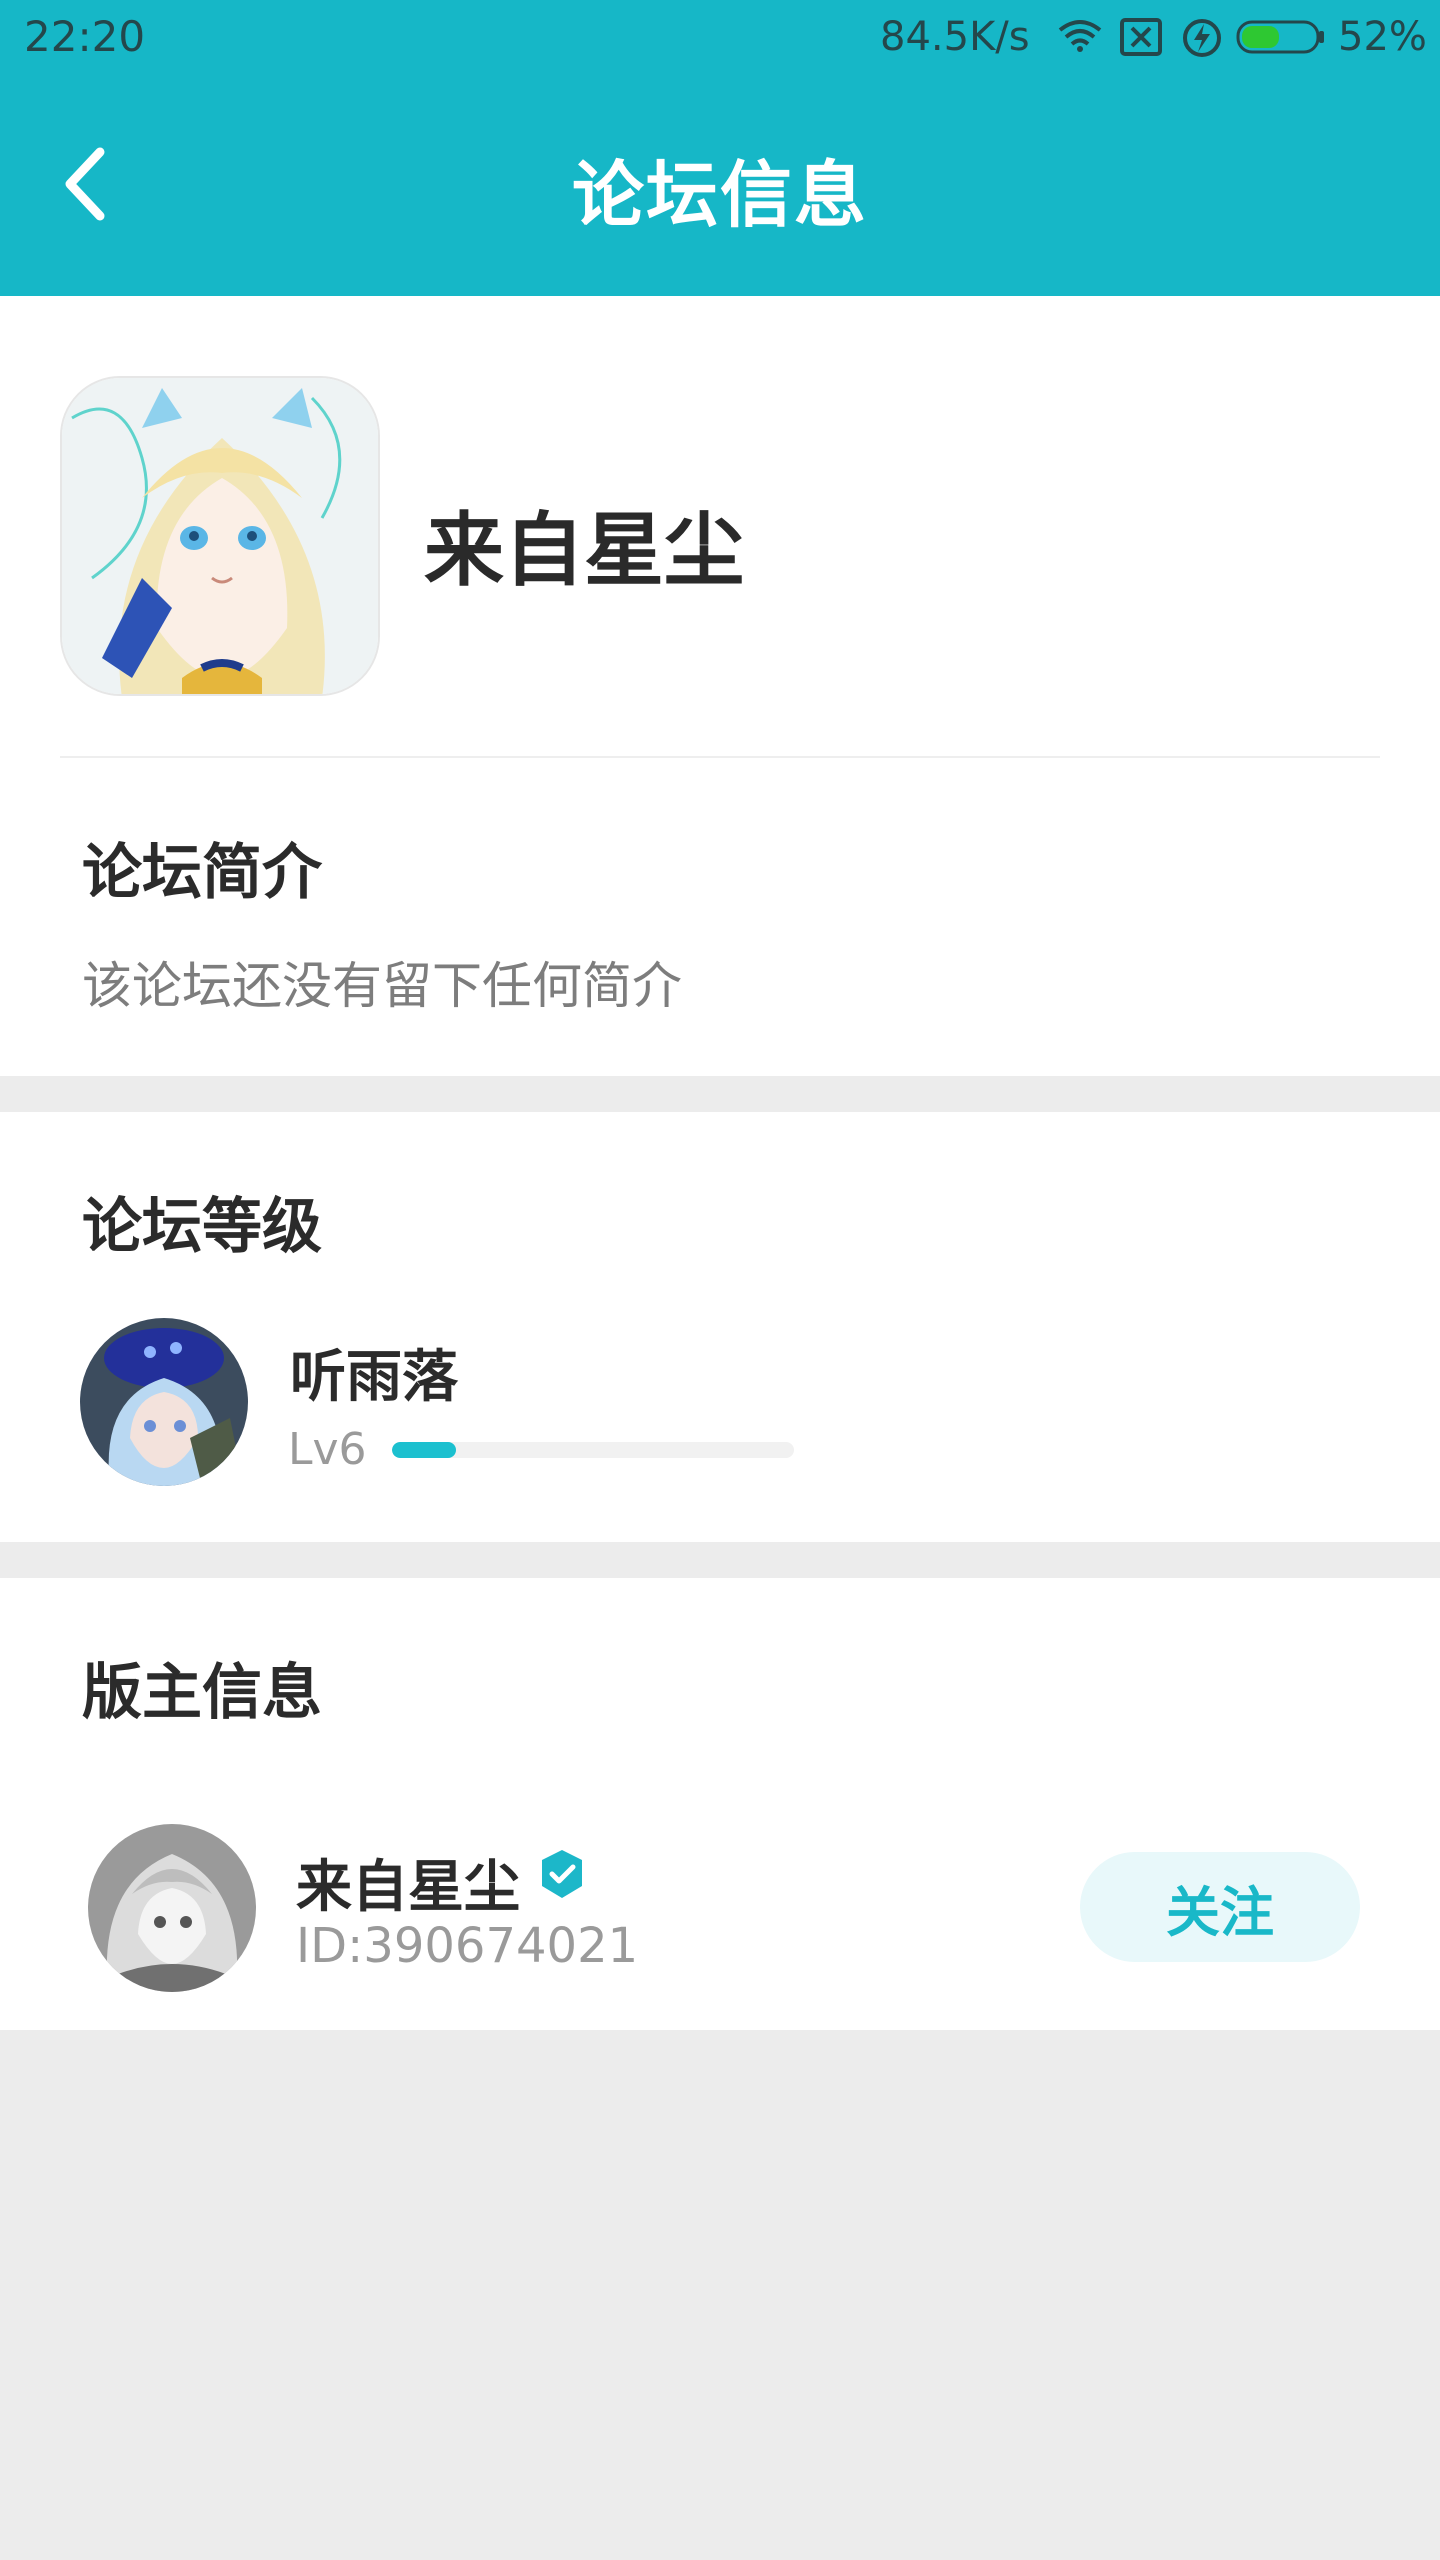  Describe the element at coordinates (1220, 1907) in the screenshot. I see `follow-button: 关注` at that location.